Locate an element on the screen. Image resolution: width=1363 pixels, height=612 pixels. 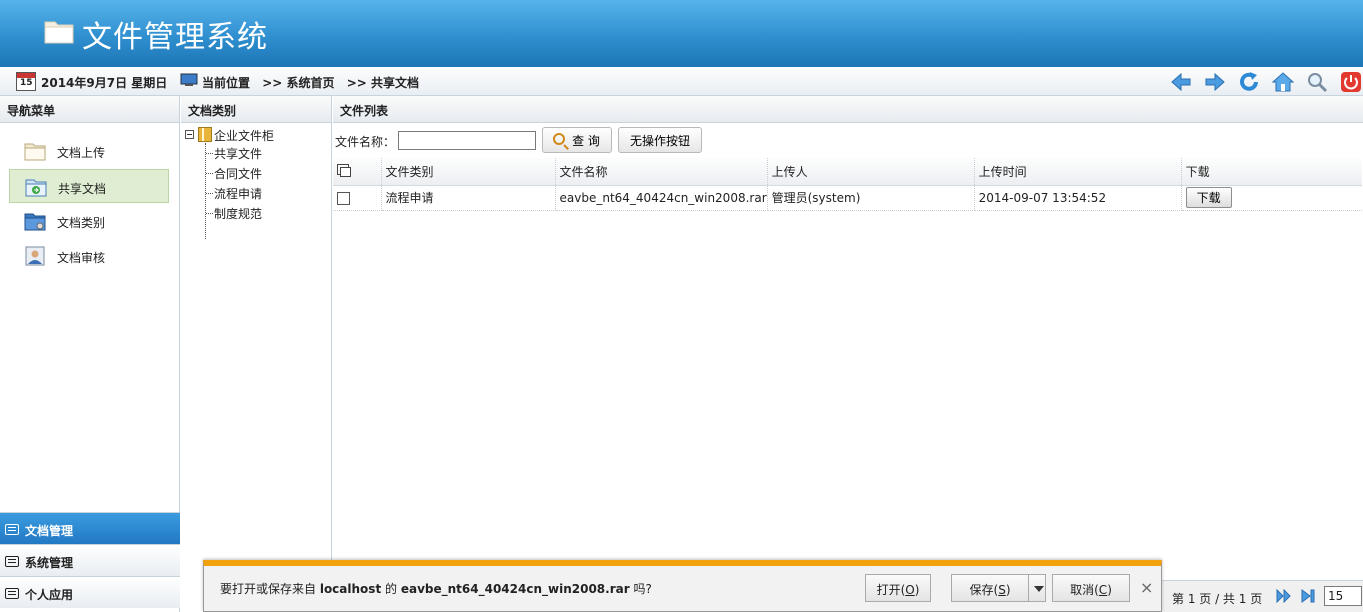
close-icon: × is located at coordinates (1146, 587).